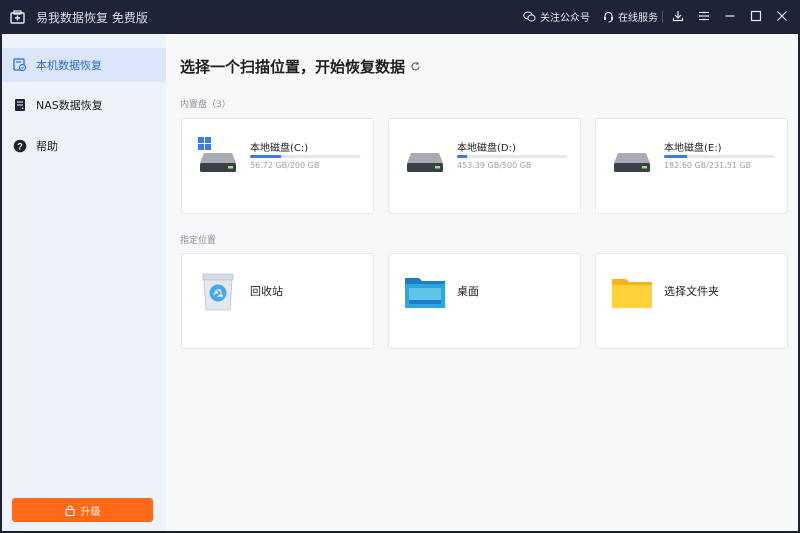 This screenshot has height=533, width=800. What do you see at coordinates (494, 165) in the screenshot?
I see `drive-size: 453.39 GB/500 GB` at bounding box center [494, 165].